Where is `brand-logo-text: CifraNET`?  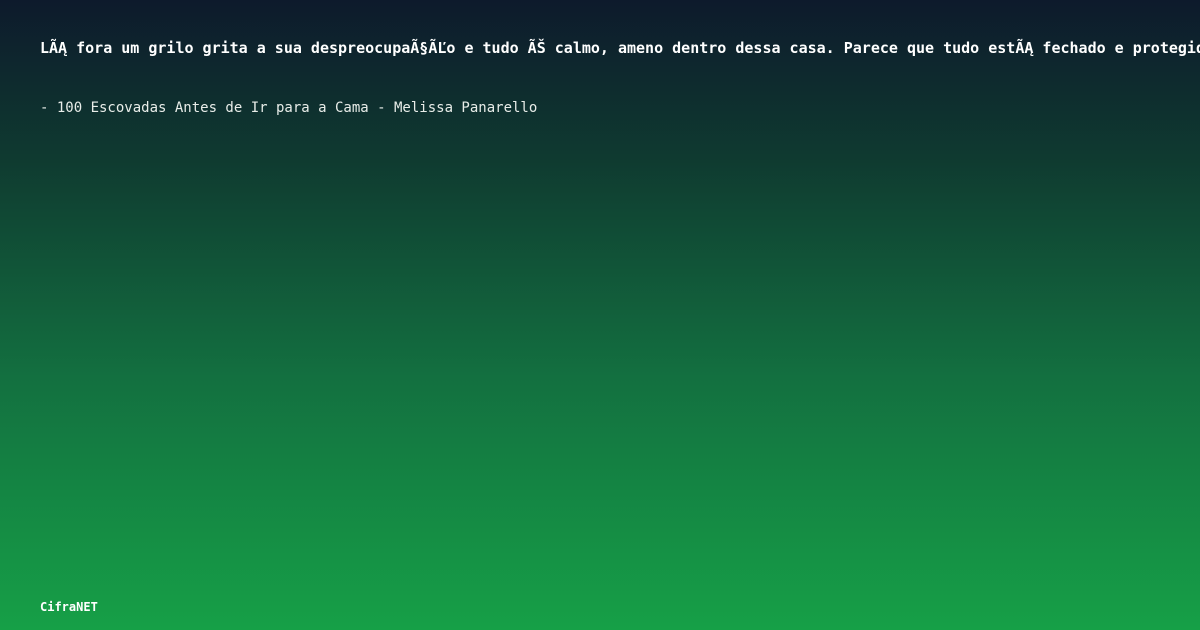 brand-logo-text: CifraNET is located at coordinates (69, 607).